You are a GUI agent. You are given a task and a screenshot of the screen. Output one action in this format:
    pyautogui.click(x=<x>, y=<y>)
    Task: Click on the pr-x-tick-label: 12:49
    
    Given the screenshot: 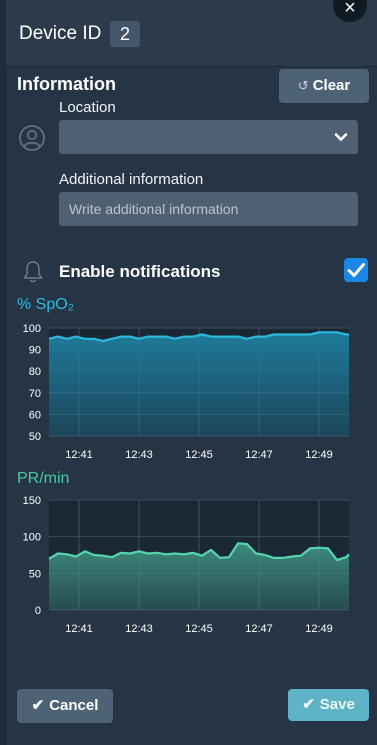 What is the action you would take?
    pyautogui.click(x=319, y=629)
    